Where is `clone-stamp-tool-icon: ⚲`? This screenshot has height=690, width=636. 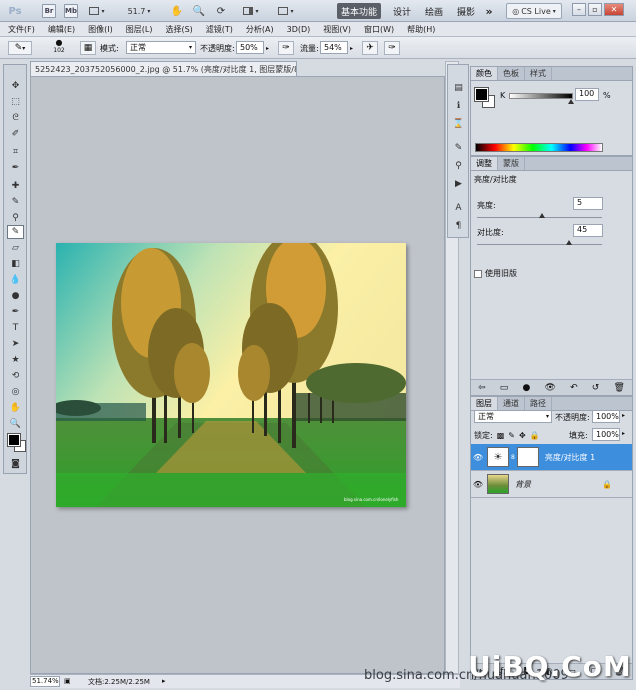 clone-stamp-tool-icon: ⚲ is located at coordinates (15, 218).